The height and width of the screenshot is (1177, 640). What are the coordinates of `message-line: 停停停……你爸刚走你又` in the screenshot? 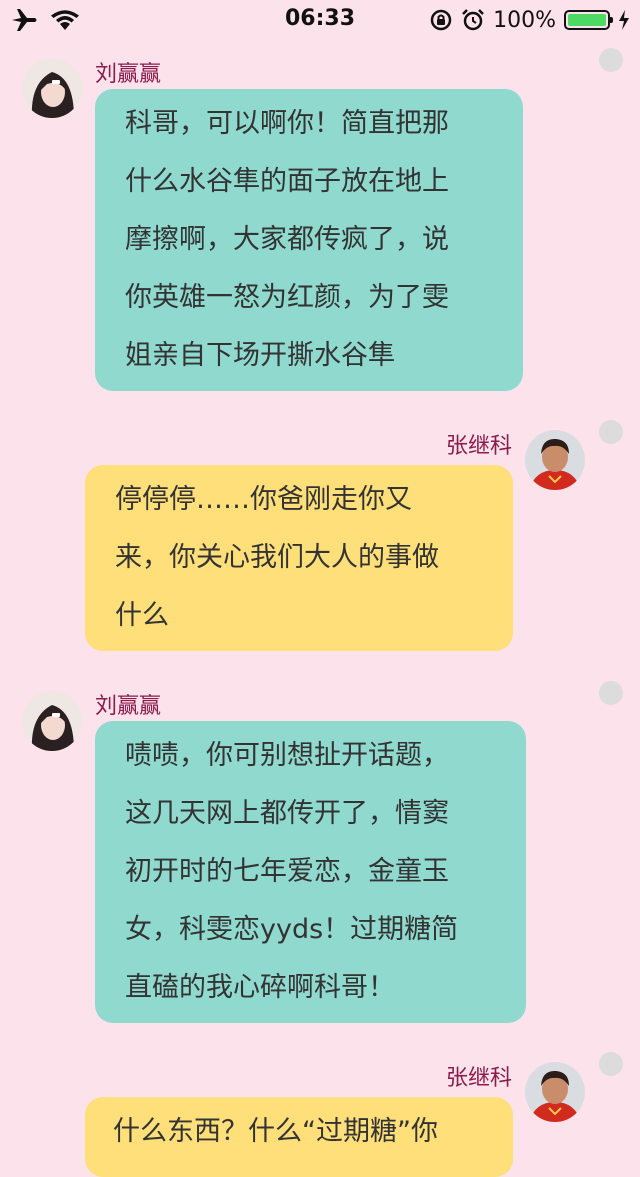 It's located at (263, 499).